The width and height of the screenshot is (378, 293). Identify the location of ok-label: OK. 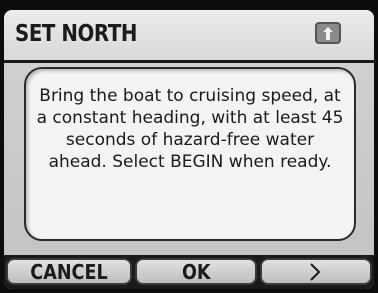
(196, 272).